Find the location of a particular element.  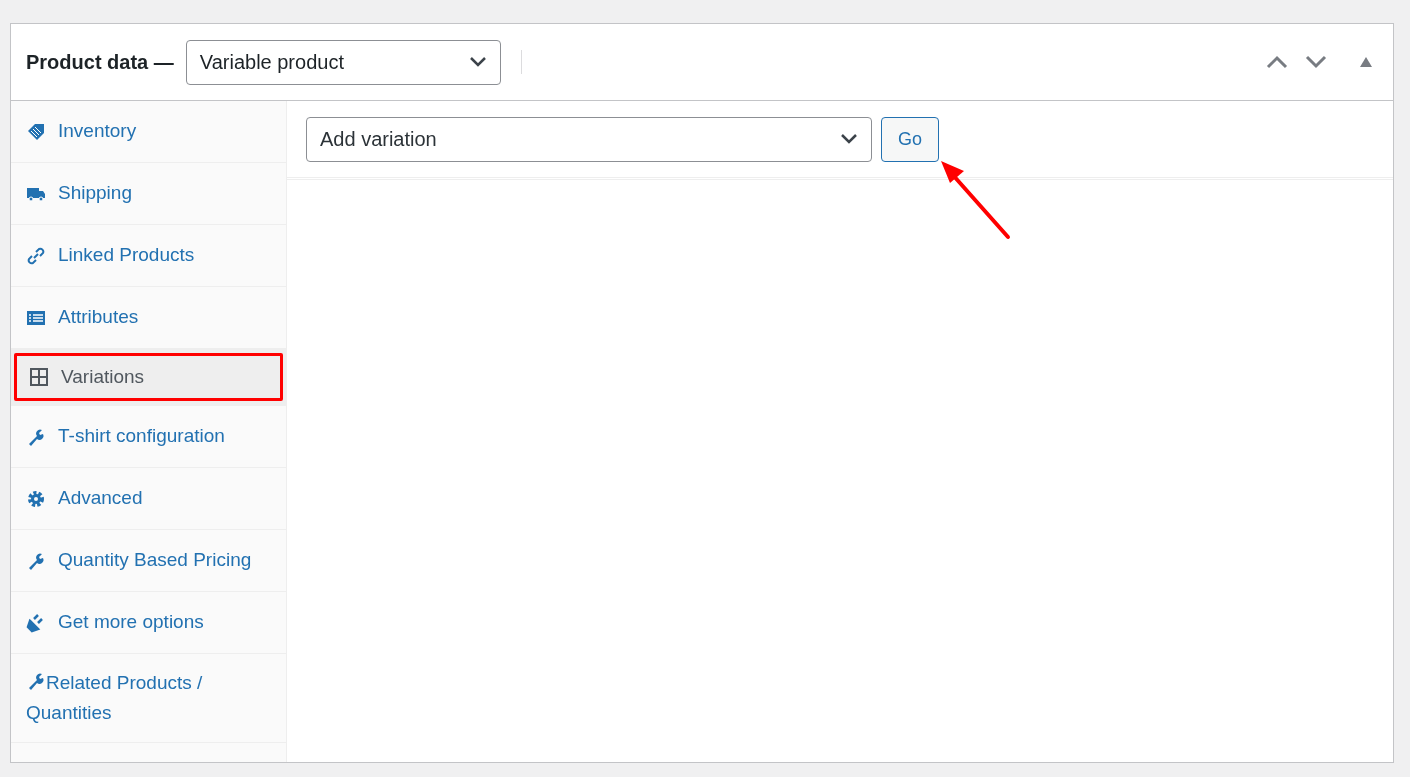

plug-icon is located at coordinates (36, 622).